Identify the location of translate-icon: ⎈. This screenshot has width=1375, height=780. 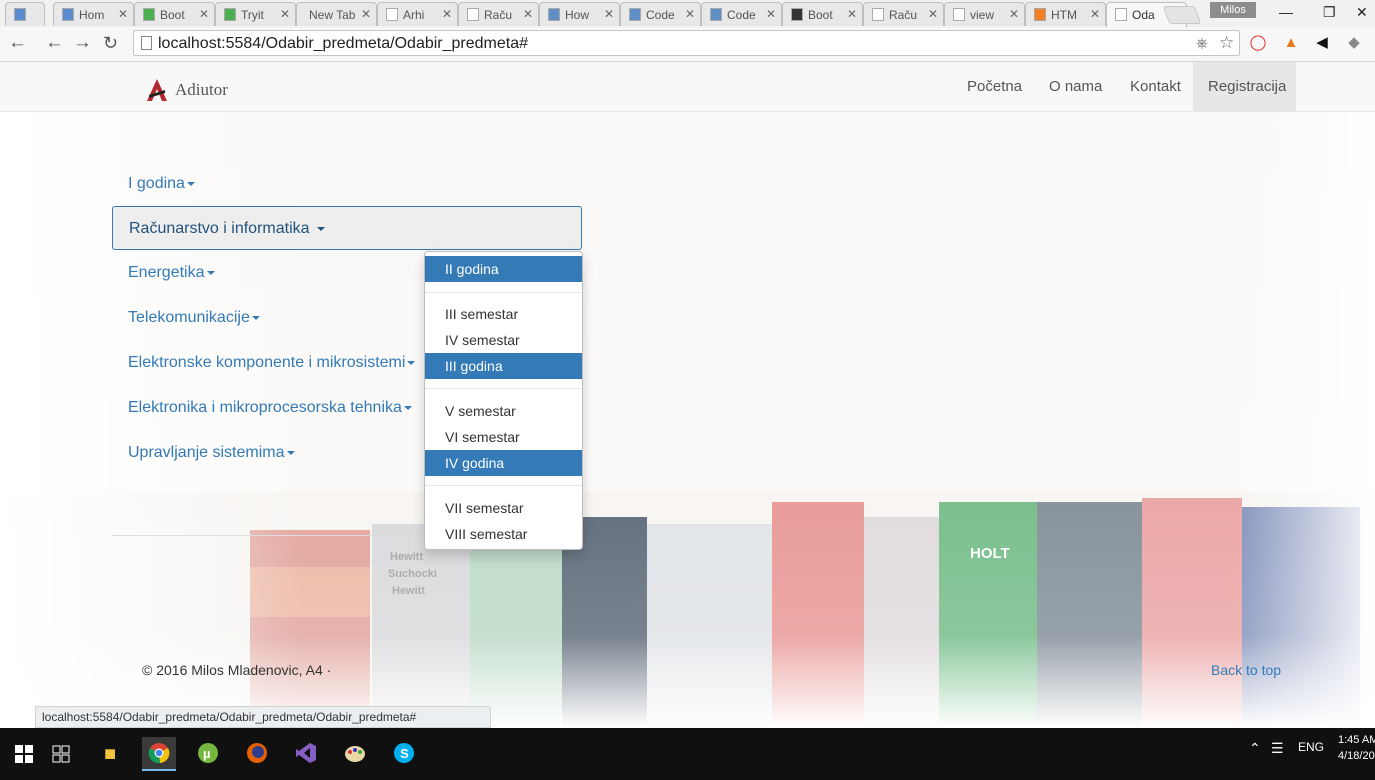
(1202, 43).